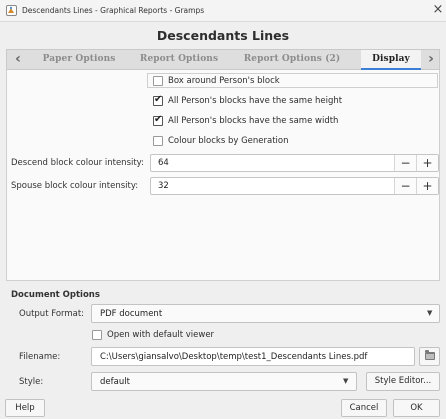  What do you see at coordinates (158, 81) in the screenshot?
I see `box-around-block-checkbox` at bounding box center [158, 81].